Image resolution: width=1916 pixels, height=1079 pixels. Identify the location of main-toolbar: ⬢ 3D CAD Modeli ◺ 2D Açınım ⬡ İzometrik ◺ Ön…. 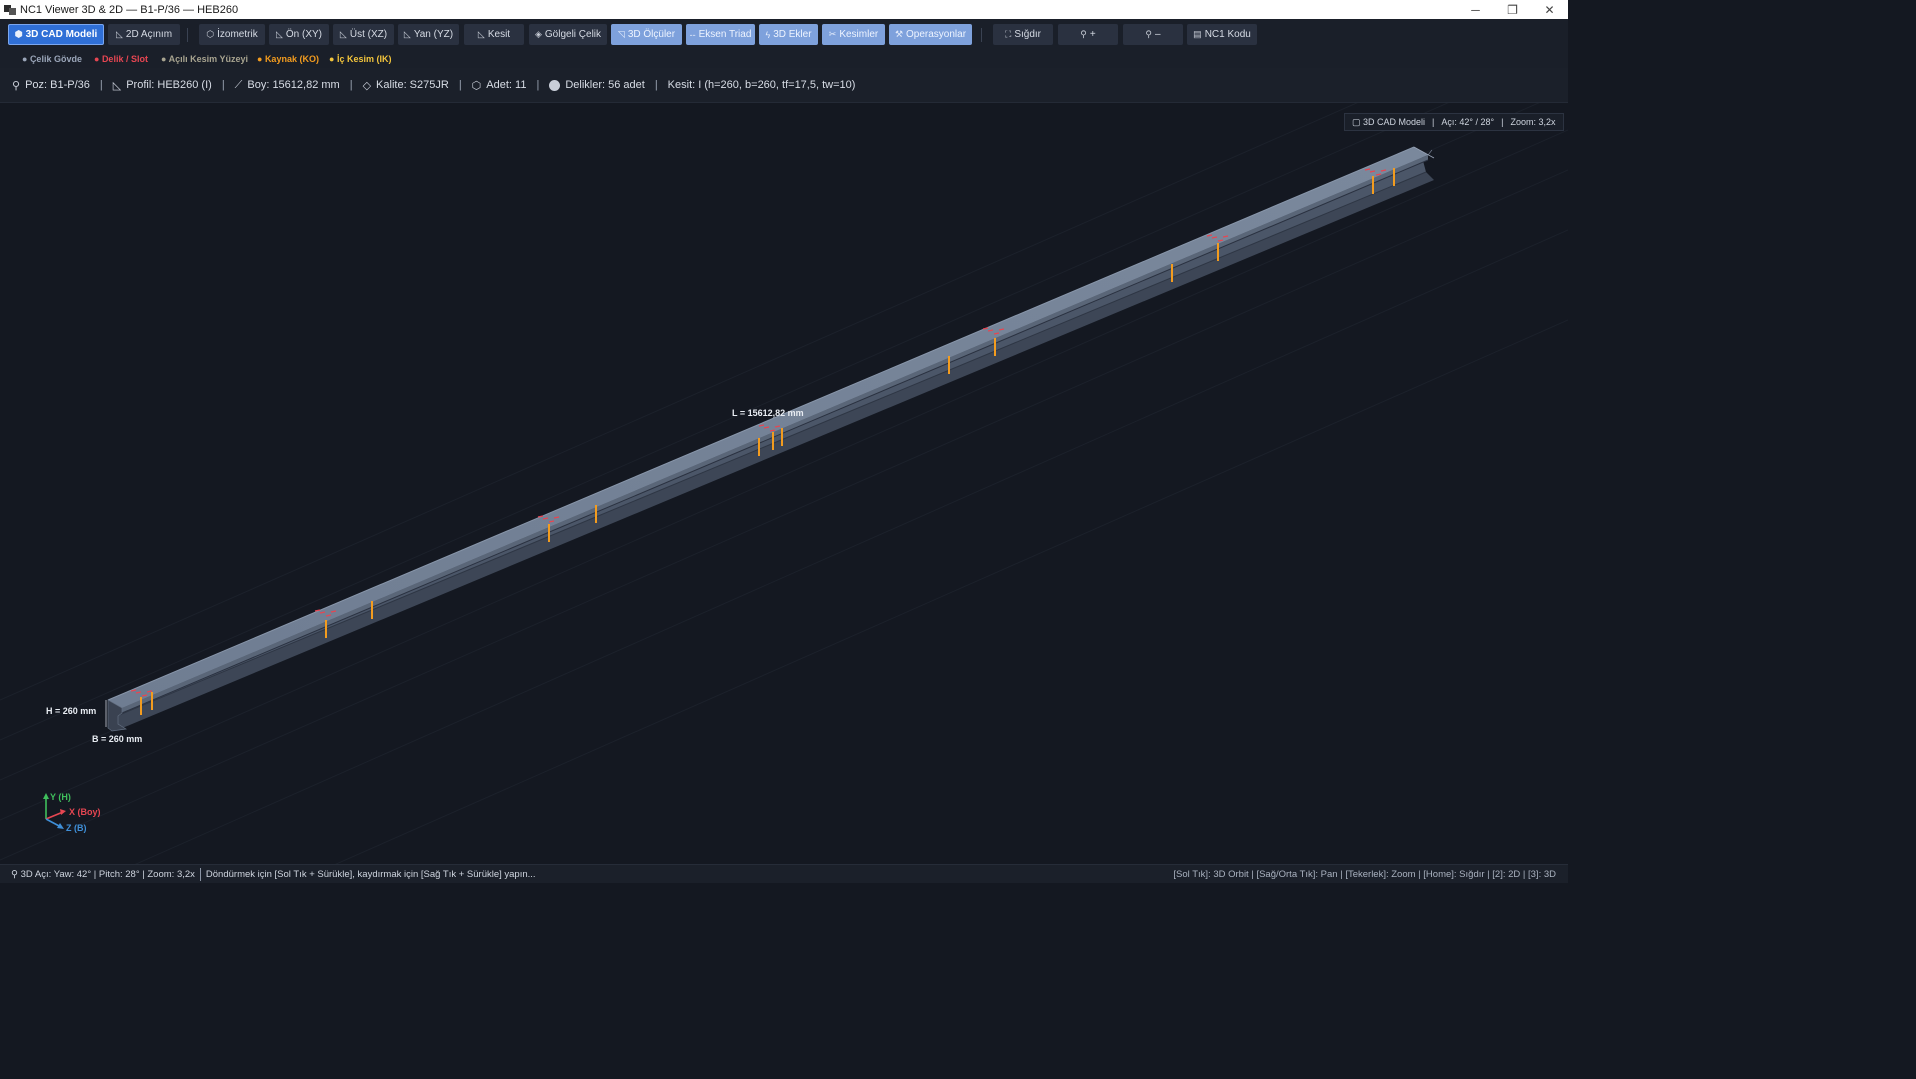
(784, 35).